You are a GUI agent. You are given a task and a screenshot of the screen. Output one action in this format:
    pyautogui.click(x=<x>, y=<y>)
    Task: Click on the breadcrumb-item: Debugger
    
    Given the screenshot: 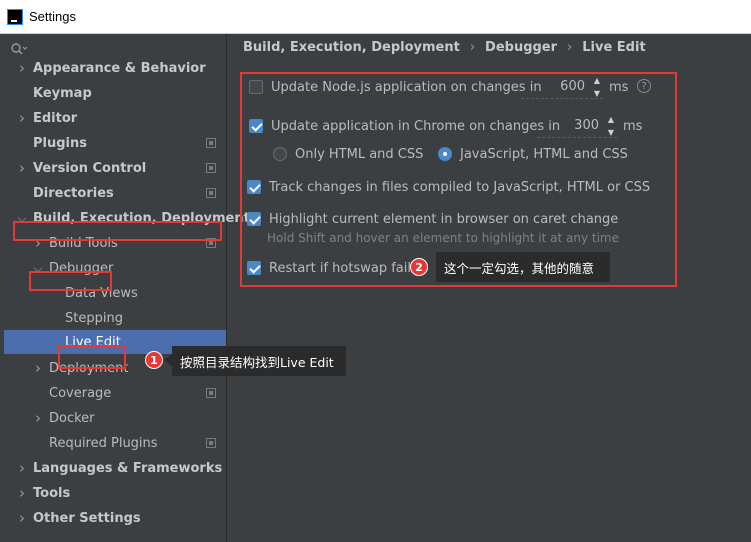 What is the action you would take?
    pyautogui.click(x=521, y=47)
    